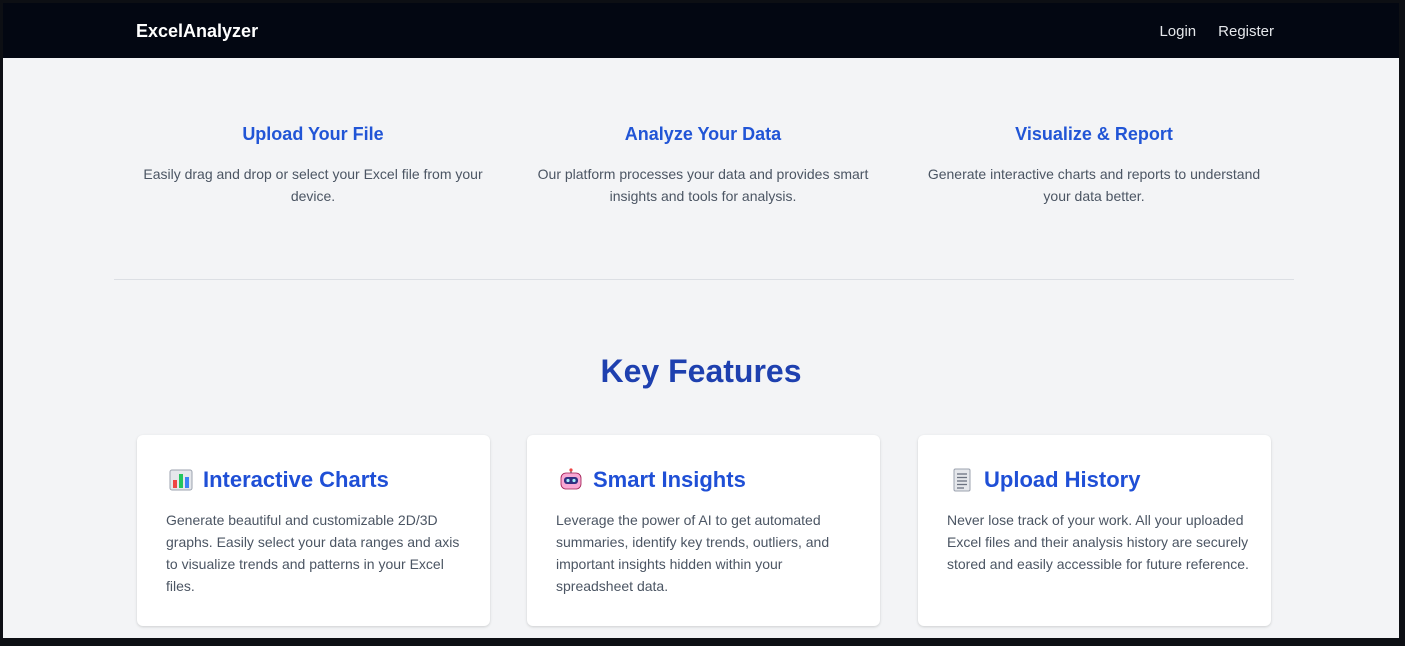 The width and height of the screenshot is (1405, 646). I want to click on card-title: Upload History, so click(1062, 479).